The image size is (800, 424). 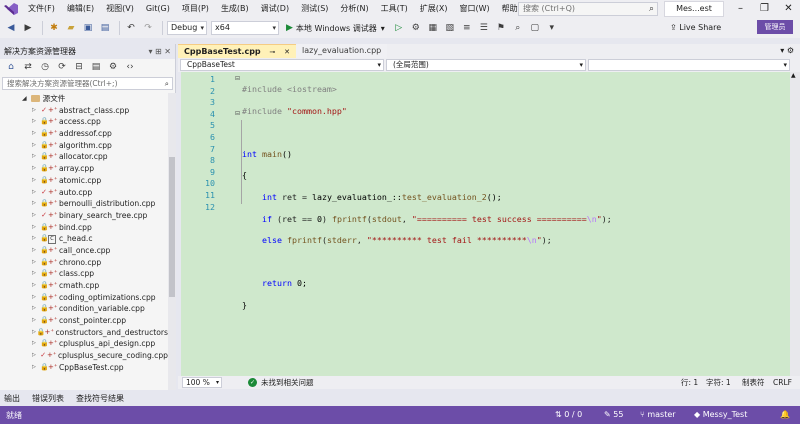 What do you see at coordinates (335, 28) in the screenshot?
I see `start-debugging-button: ▶ 本地 Windows 调试器 ▾` at bounding box center [335, 28].